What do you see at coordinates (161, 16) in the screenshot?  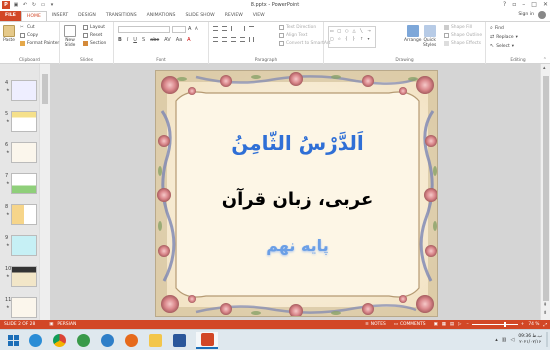 I see `tab-animations: ANIMATIONS` at bounding box center [161, 16].